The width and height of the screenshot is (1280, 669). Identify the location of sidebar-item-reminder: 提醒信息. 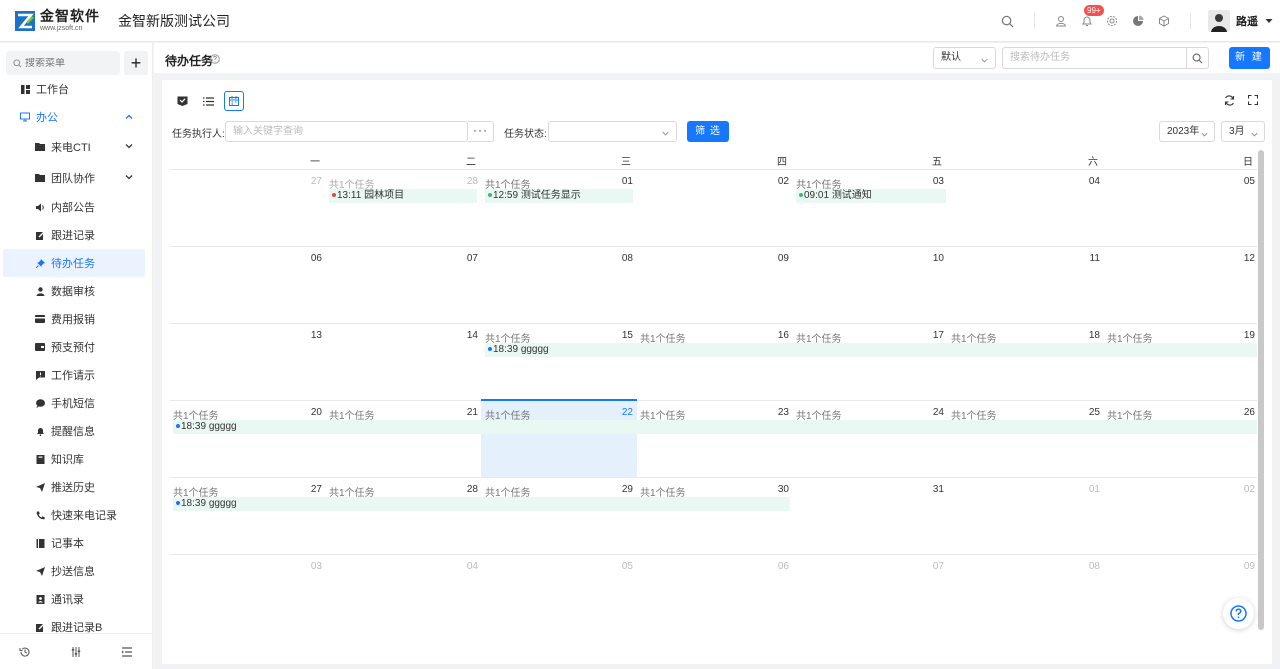
(76, 431).